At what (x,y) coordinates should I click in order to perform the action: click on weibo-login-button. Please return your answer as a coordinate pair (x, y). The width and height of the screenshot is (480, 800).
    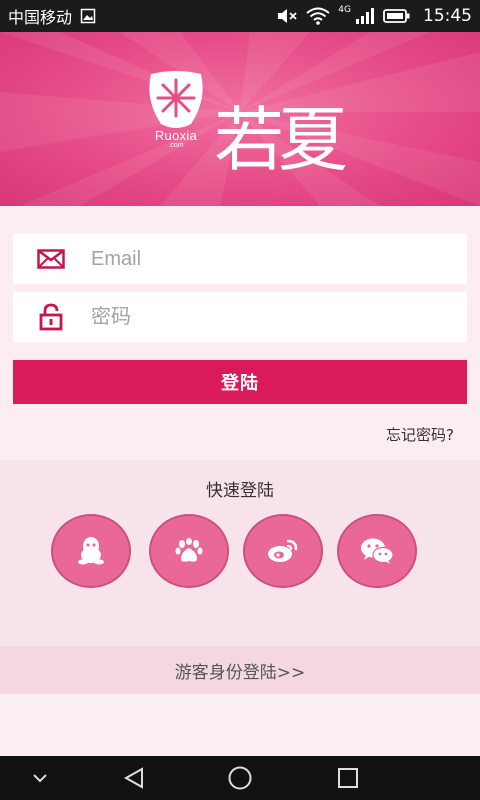
    Looking at the image, I should click on (283, 551).